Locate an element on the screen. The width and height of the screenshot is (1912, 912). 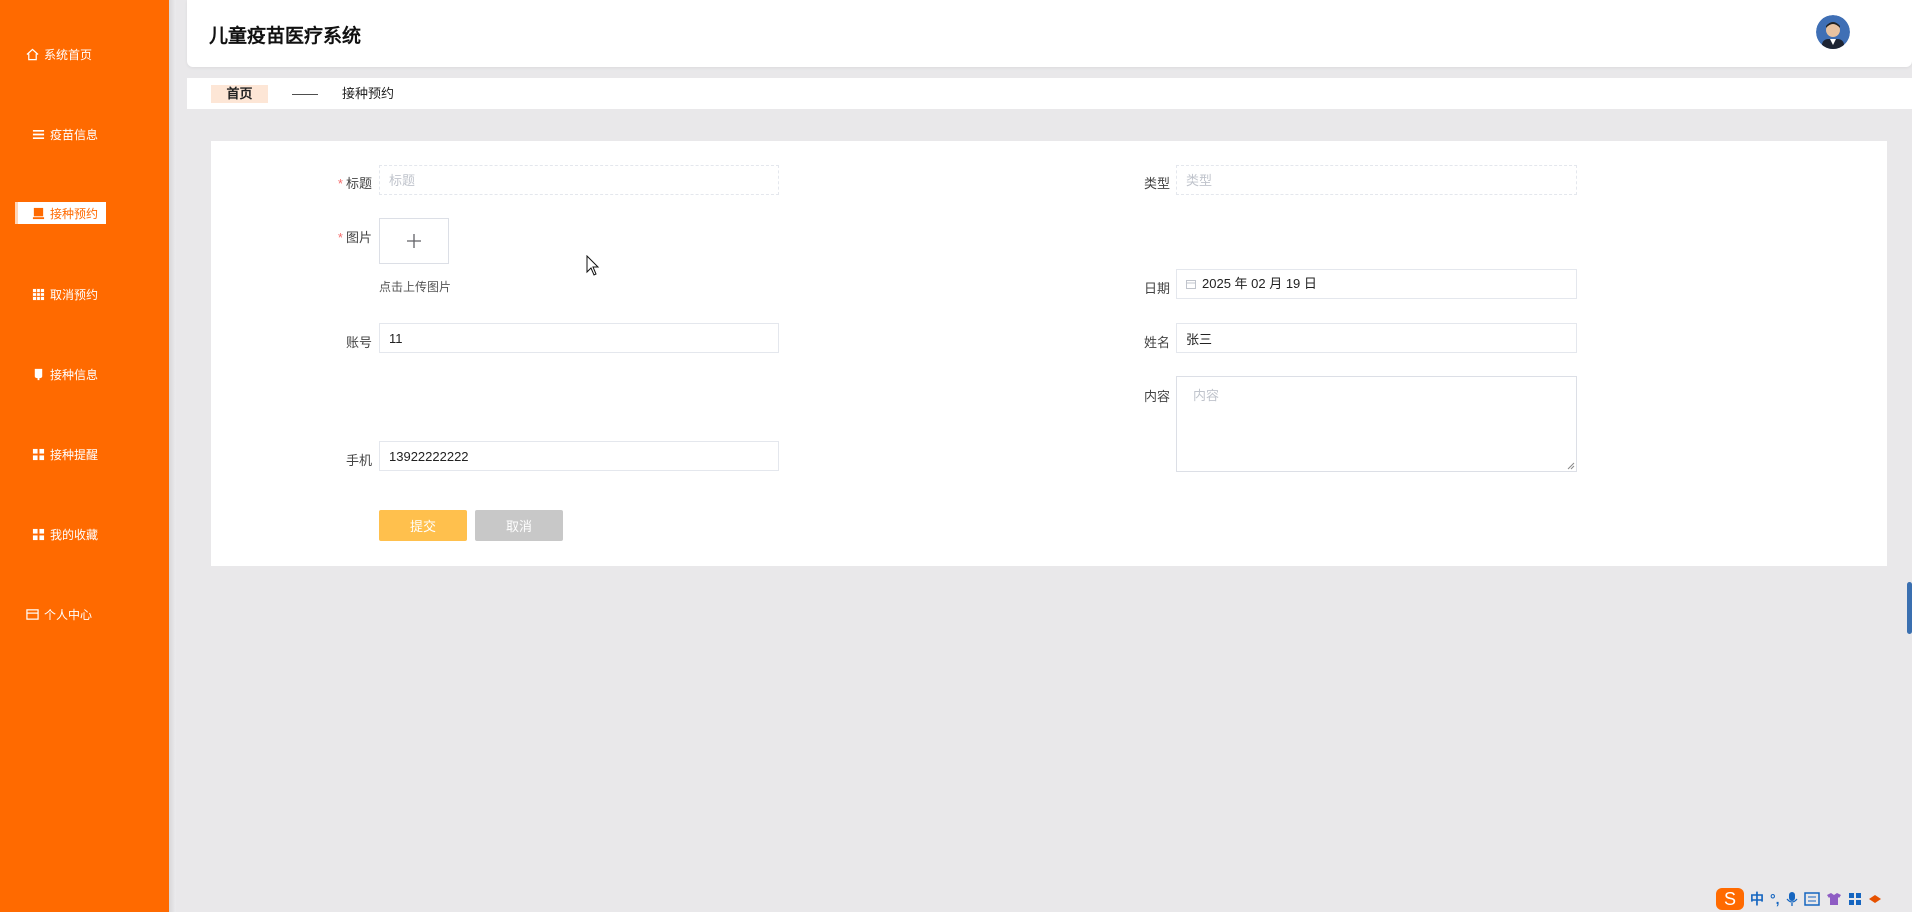
title-label: * 标题 is located at coordinates (354, 183).